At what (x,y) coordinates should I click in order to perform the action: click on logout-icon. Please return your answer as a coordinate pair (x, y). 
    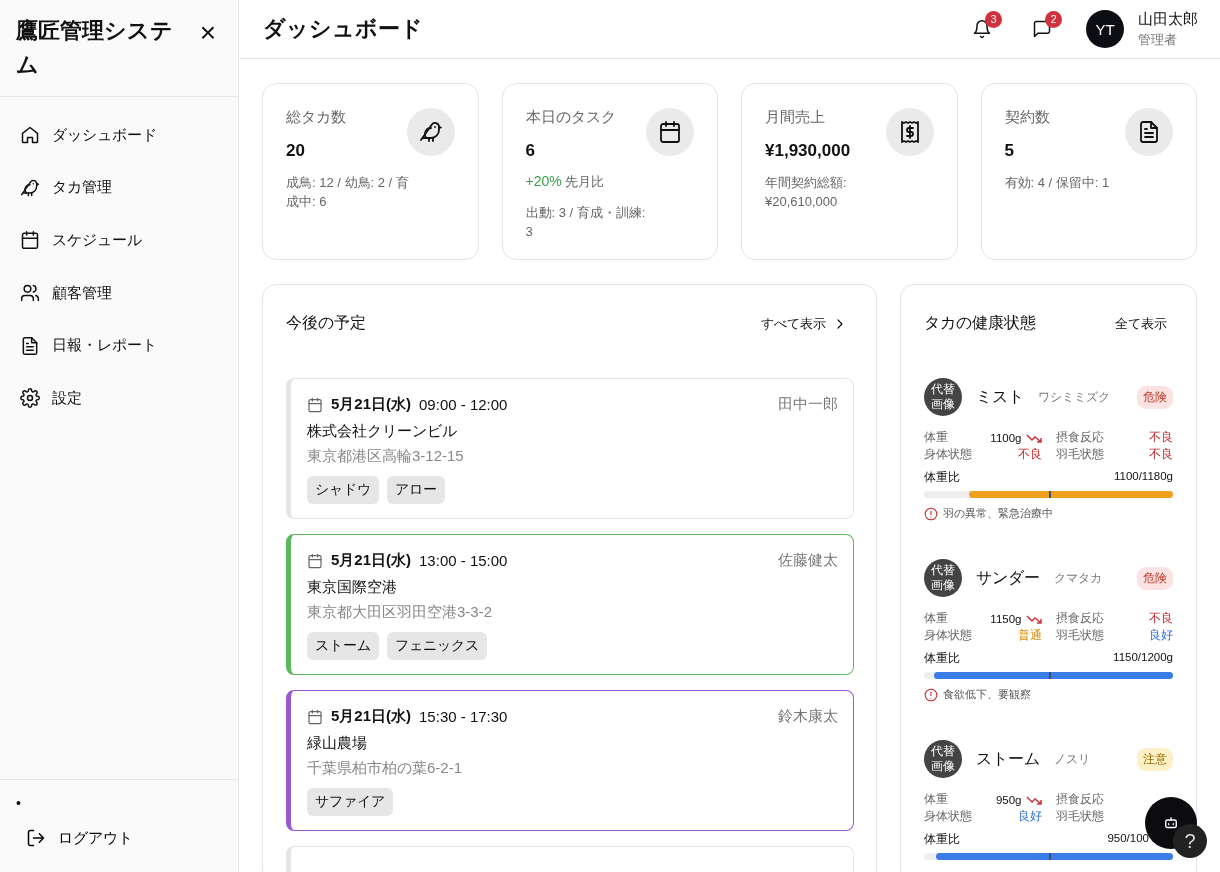
    Looking at the image, I should click on (36, 838).